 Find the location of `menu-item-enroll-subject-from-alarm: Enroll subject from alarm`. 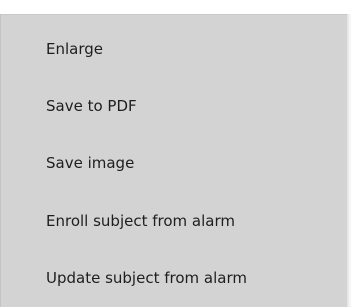

menu-item-enroll-subject-from-alarm: Enroll subject from alarm is located at coordinates (174, 221).